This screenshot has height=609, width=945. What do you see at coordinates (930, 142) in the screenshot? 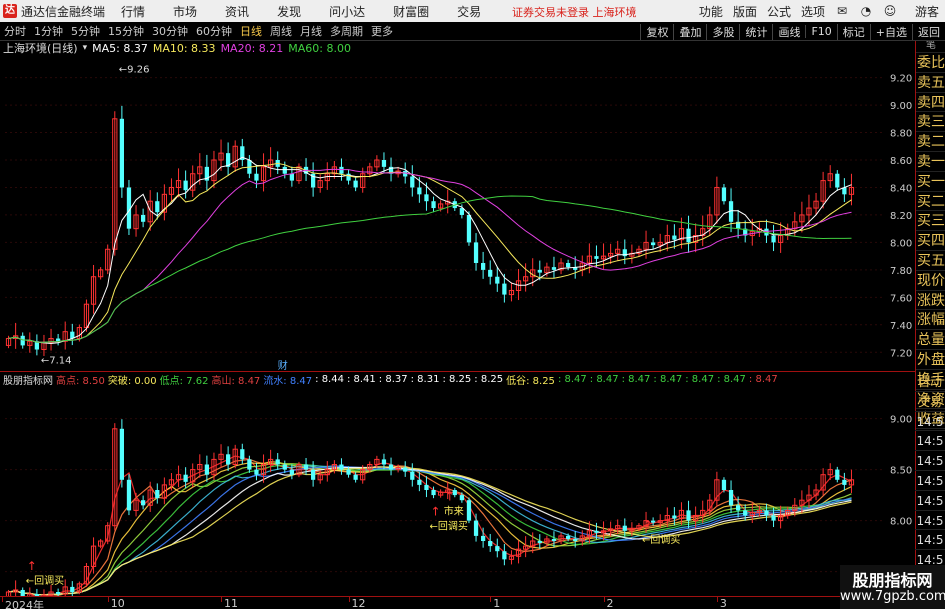
I see `quote-field: 卖二` at bounding box center [930, 142].